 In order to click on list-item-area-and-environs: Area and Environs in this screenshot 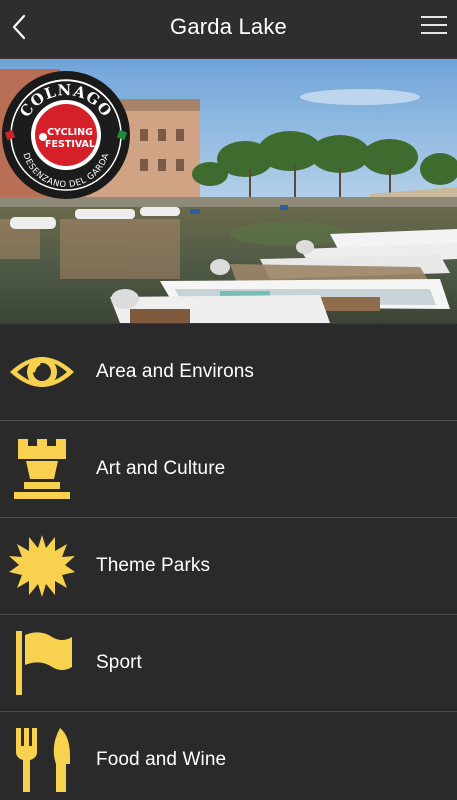, I will do `click(228, 371)`.